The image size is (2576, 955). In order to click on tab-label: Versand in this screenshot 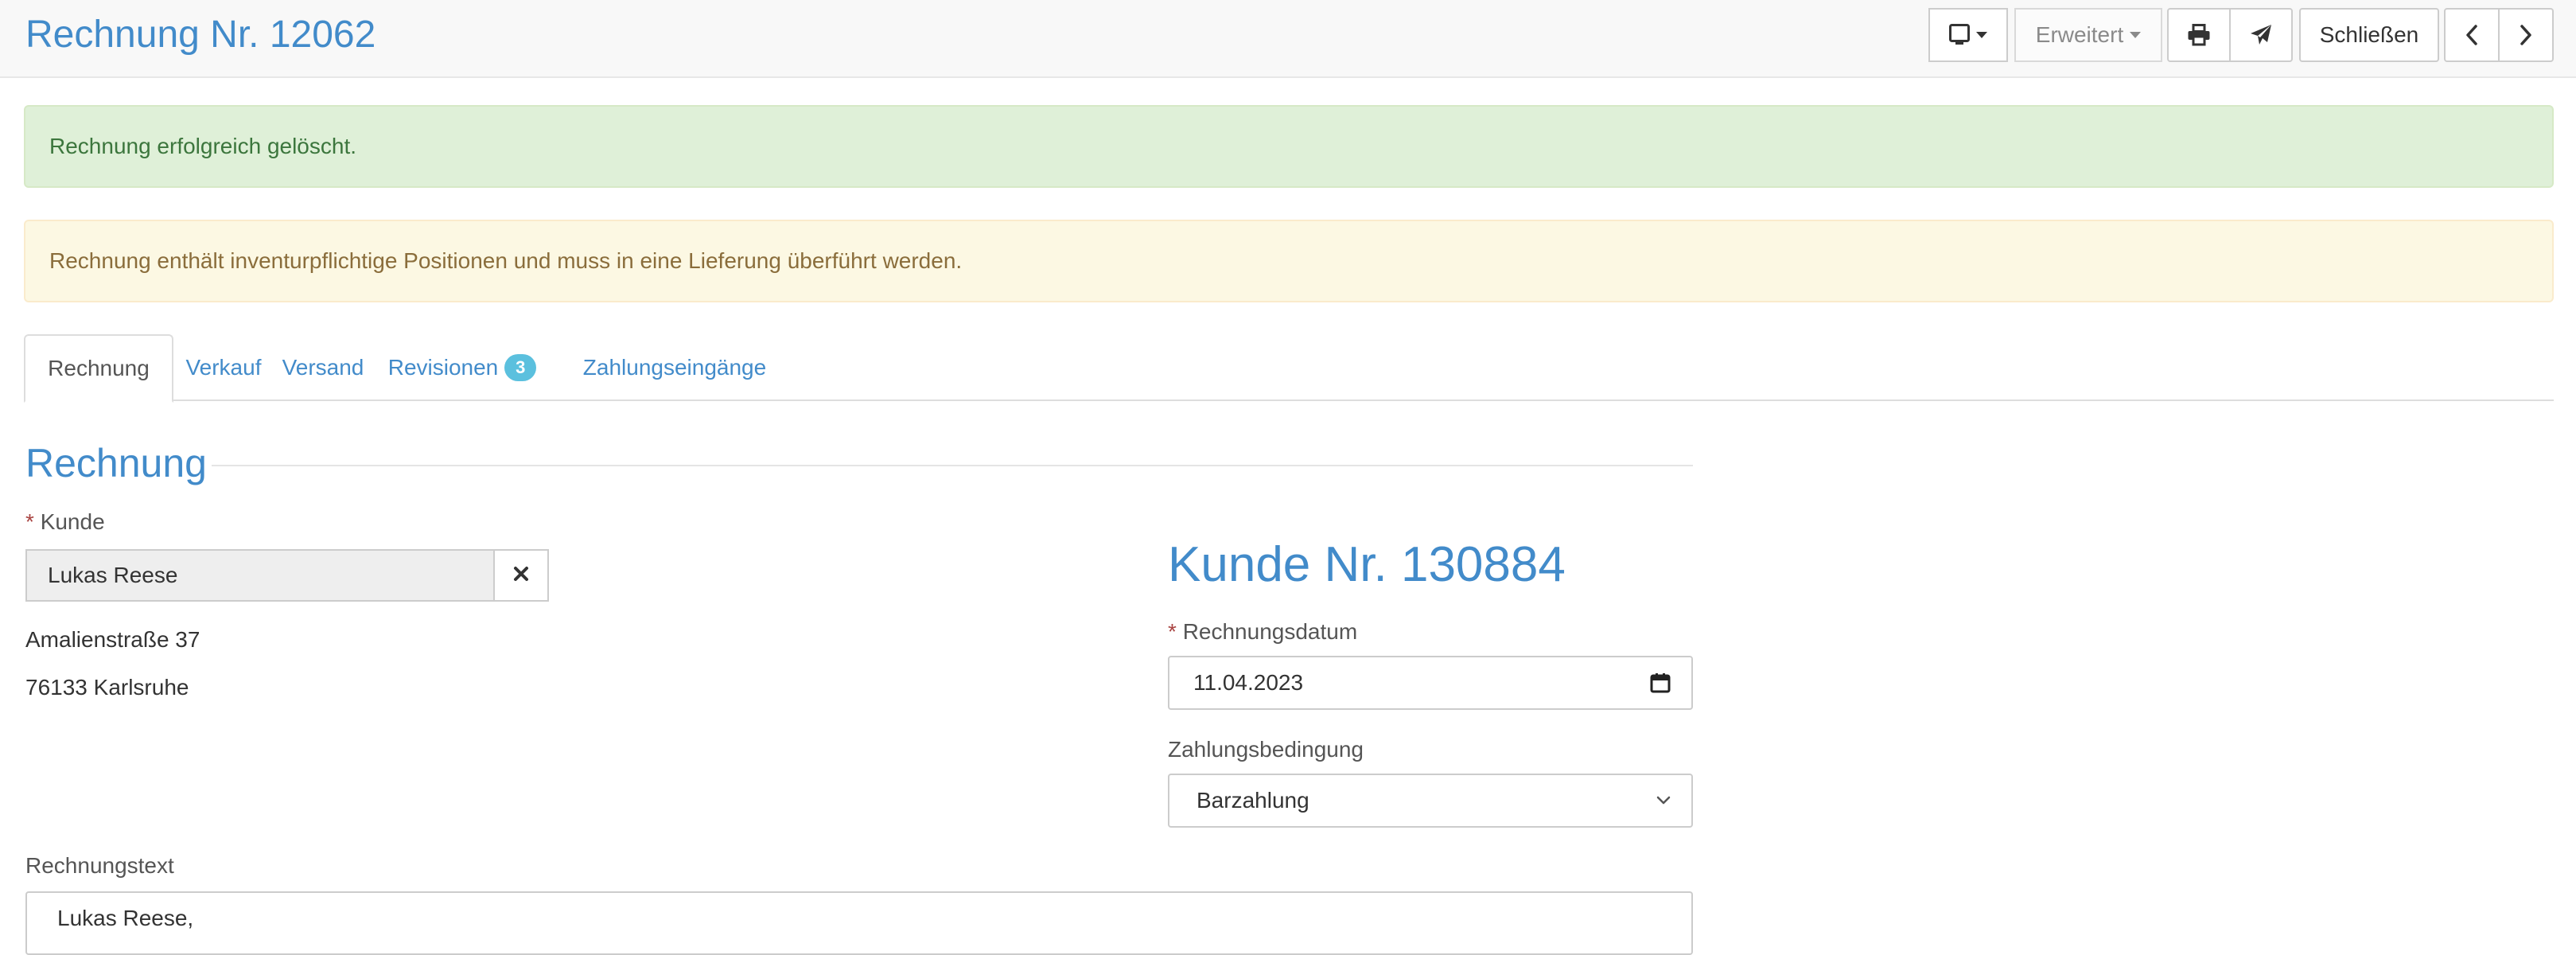, I will do `click(323, 367)`.